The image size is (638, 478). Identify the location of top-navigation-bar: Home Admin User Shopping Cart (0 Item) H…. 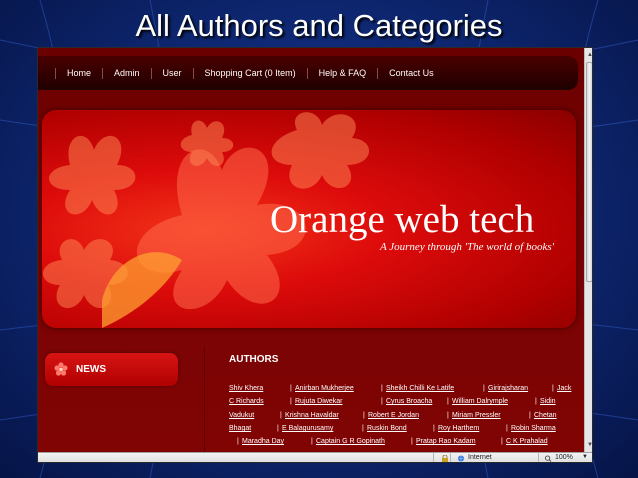
(308, 73).